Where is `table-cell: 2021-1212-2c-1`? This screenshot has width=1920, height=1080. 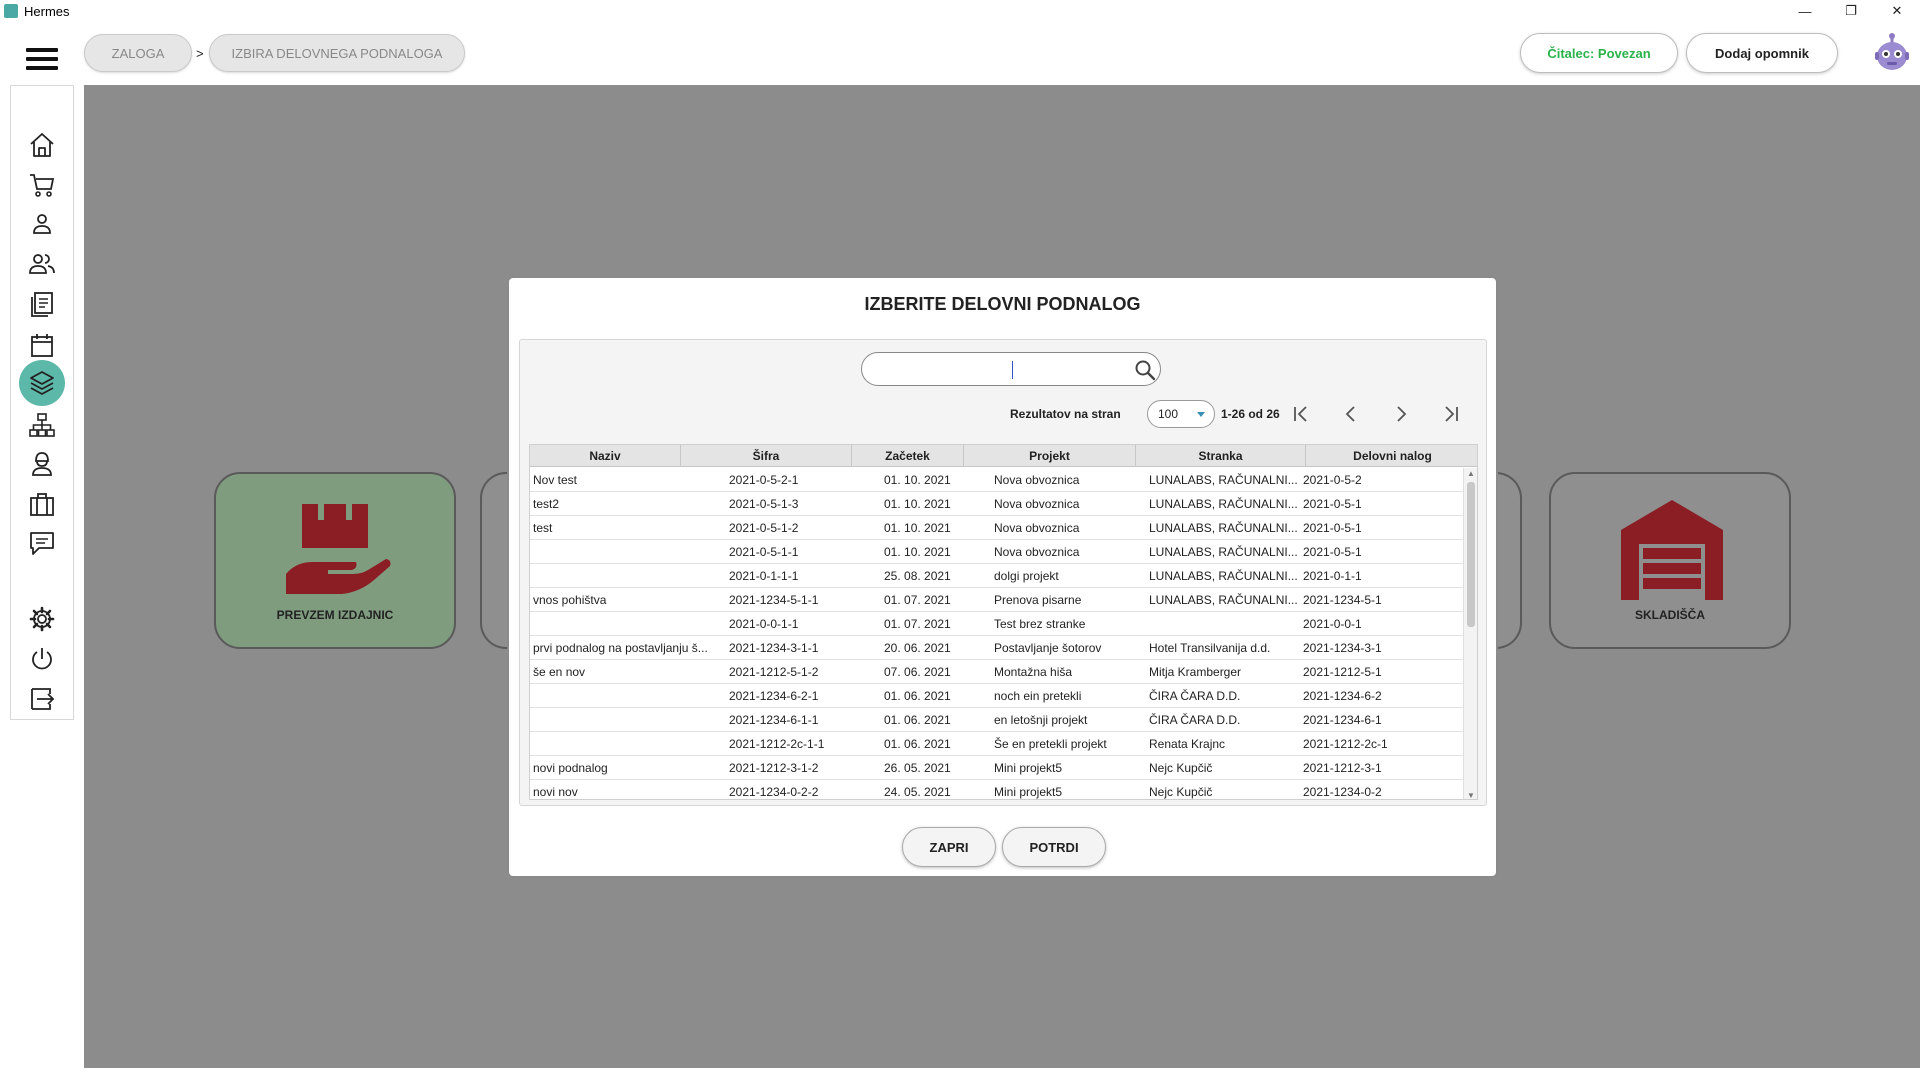
table-cell: 2021-1212-2c-1 is located at coordinates (1345, 744).